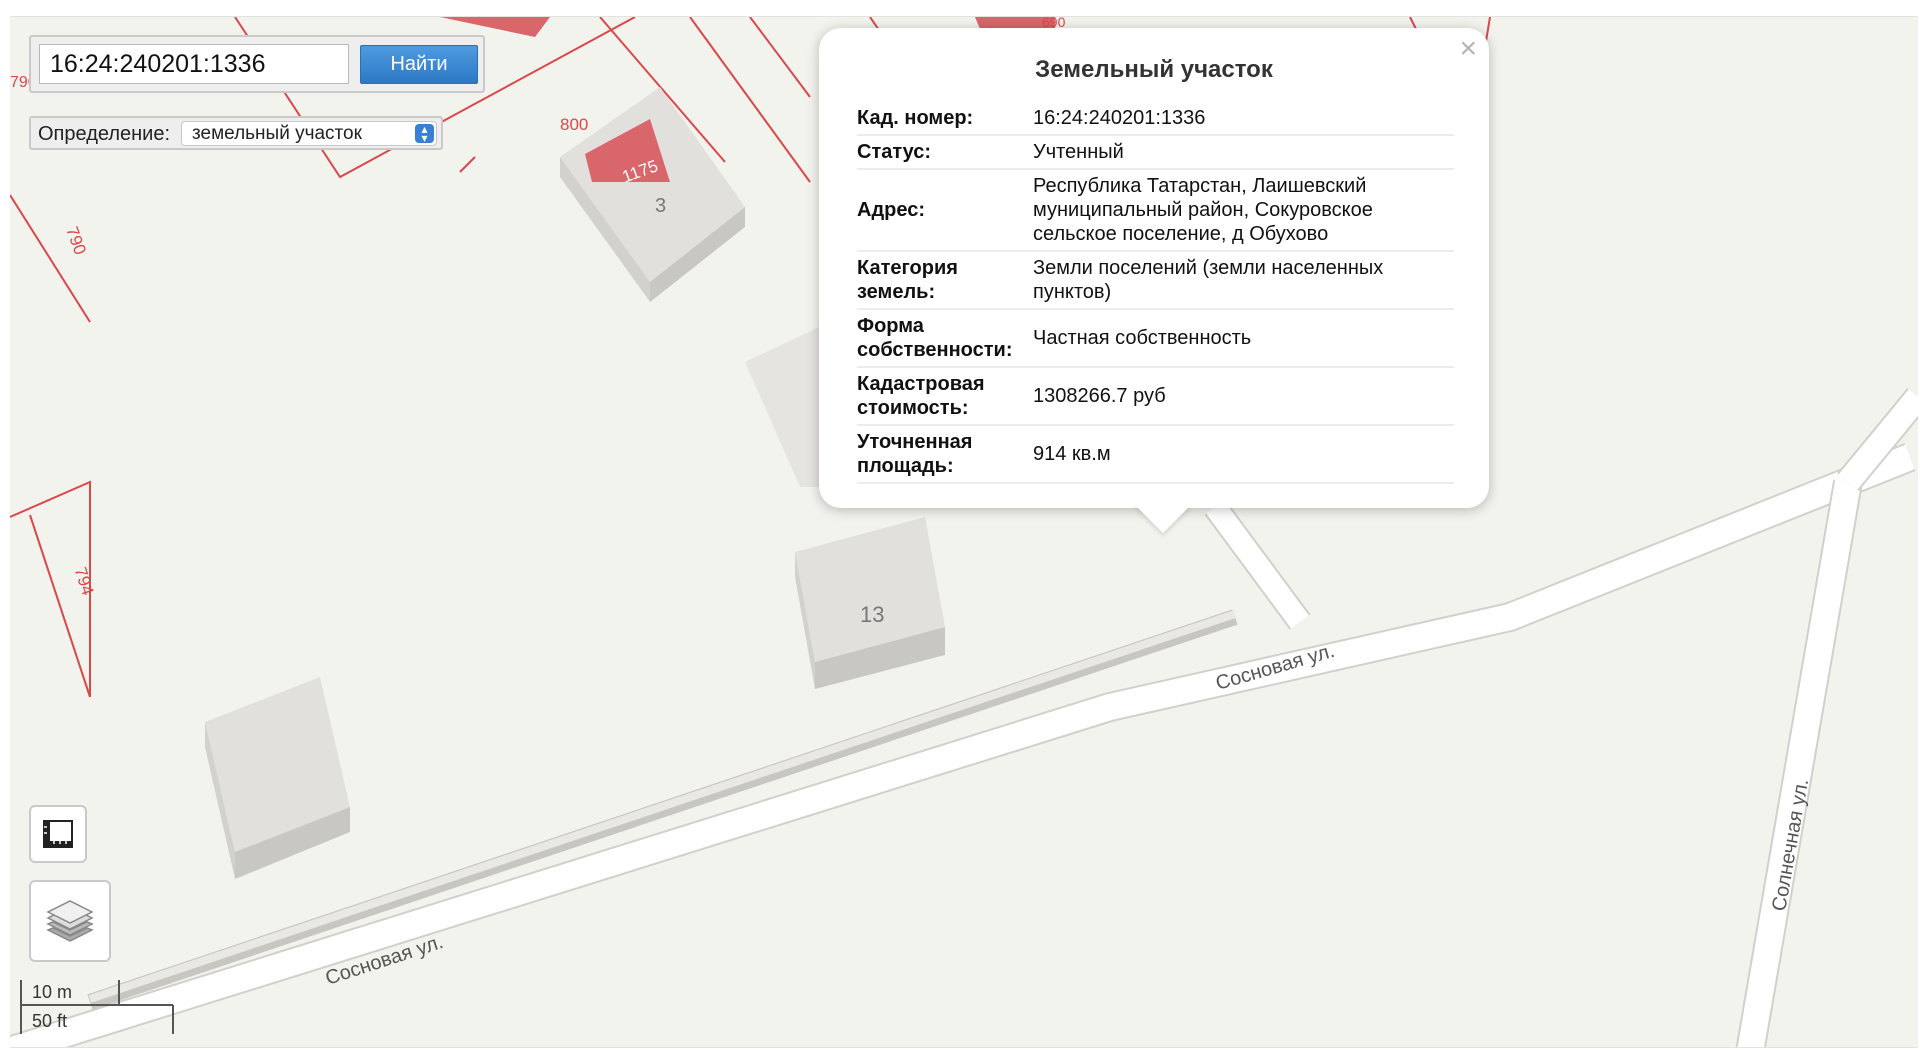  What do you see at coordinates (1154, 69) in the screenshot?
I see `popup-title: Земельный участок` at bounding box center [1154, 69].